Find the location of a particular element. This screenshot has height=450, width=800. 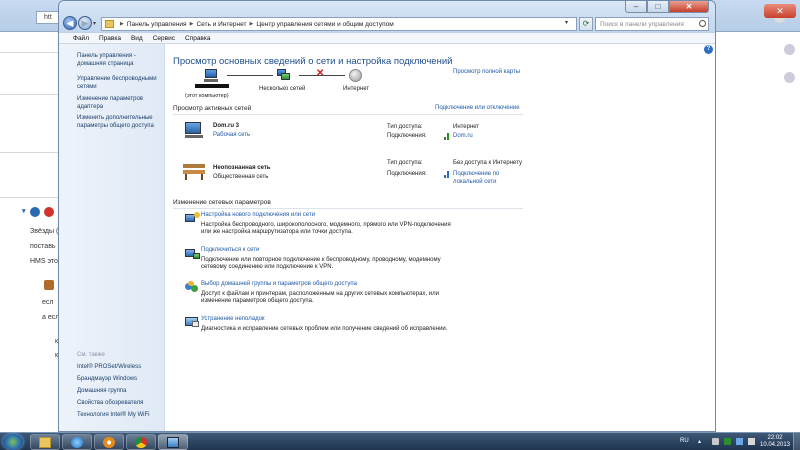

clock-date: 10.04.2013 is located at coordinates (775, 445).